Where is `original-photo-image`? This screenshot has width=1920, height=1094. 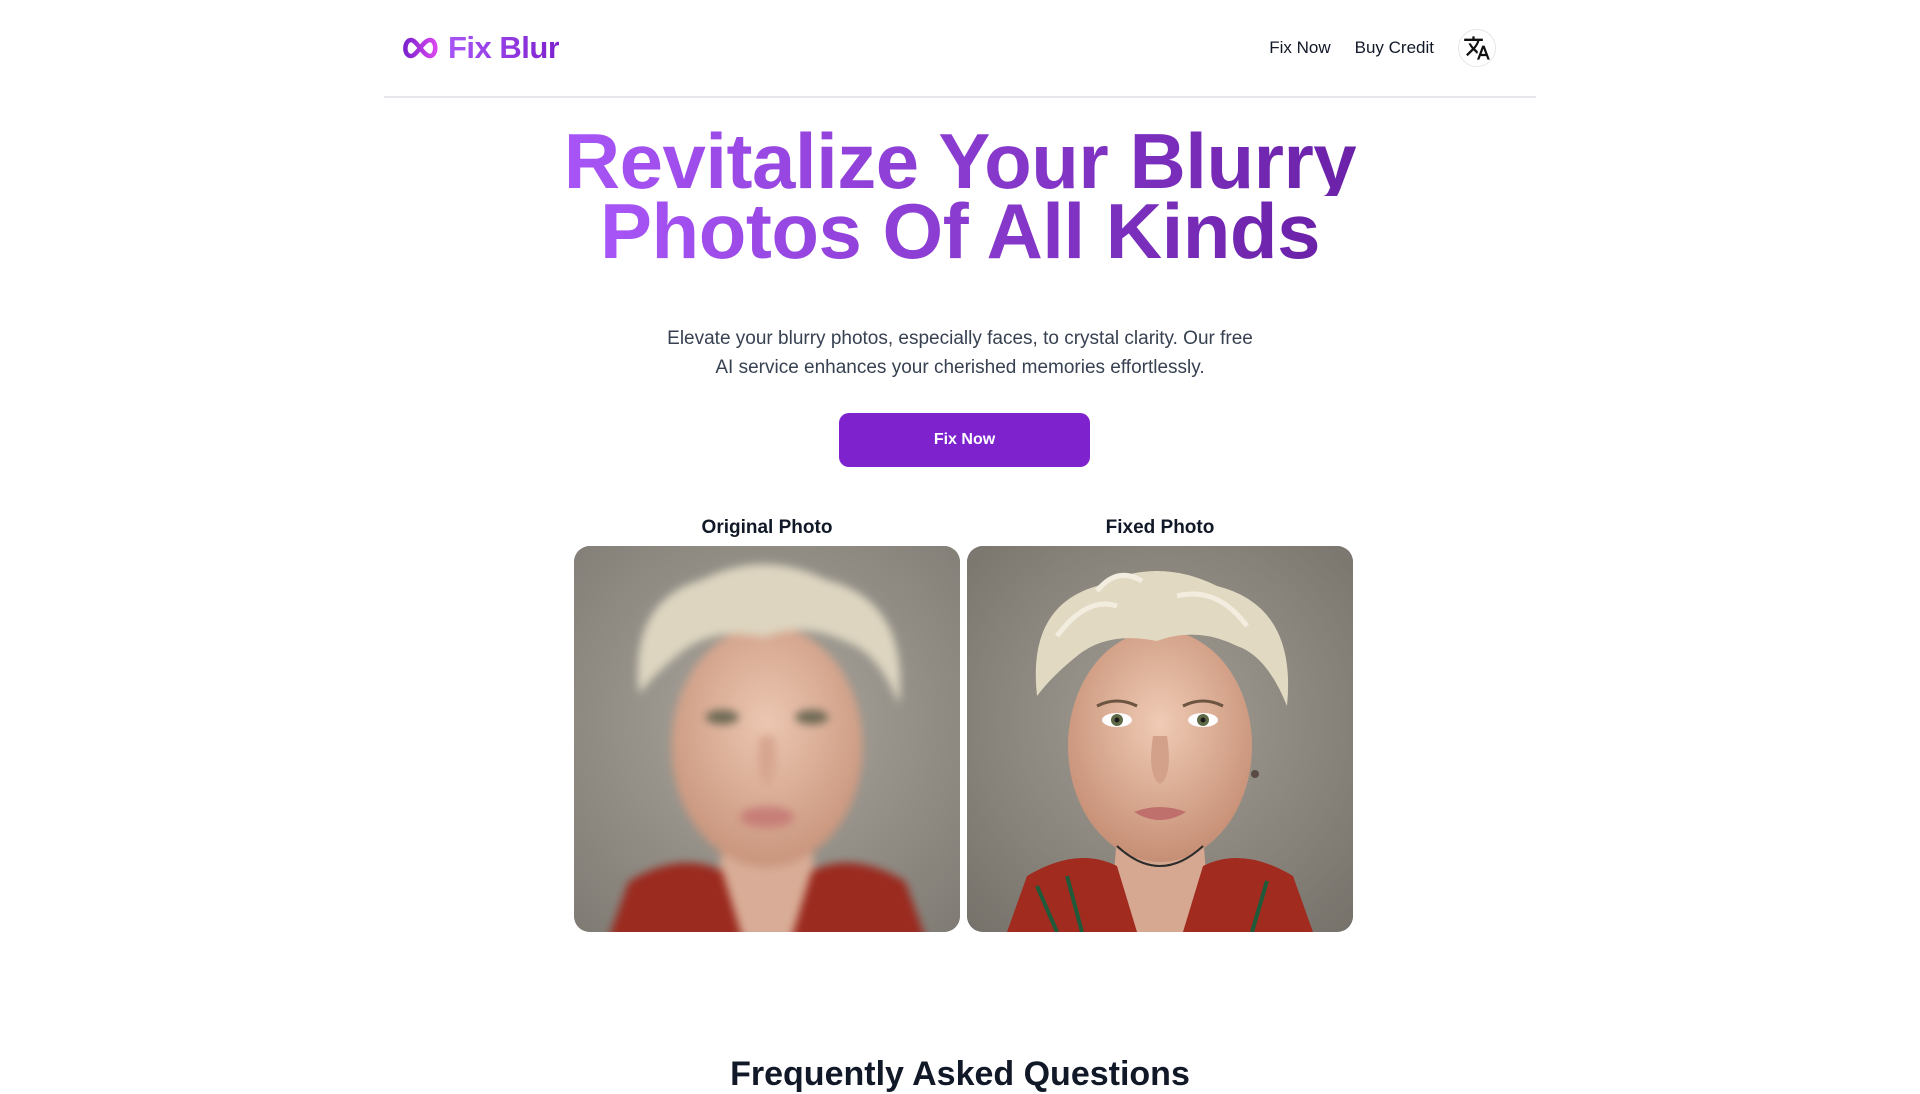 original-photo-image is located at coordinates (767, 739).